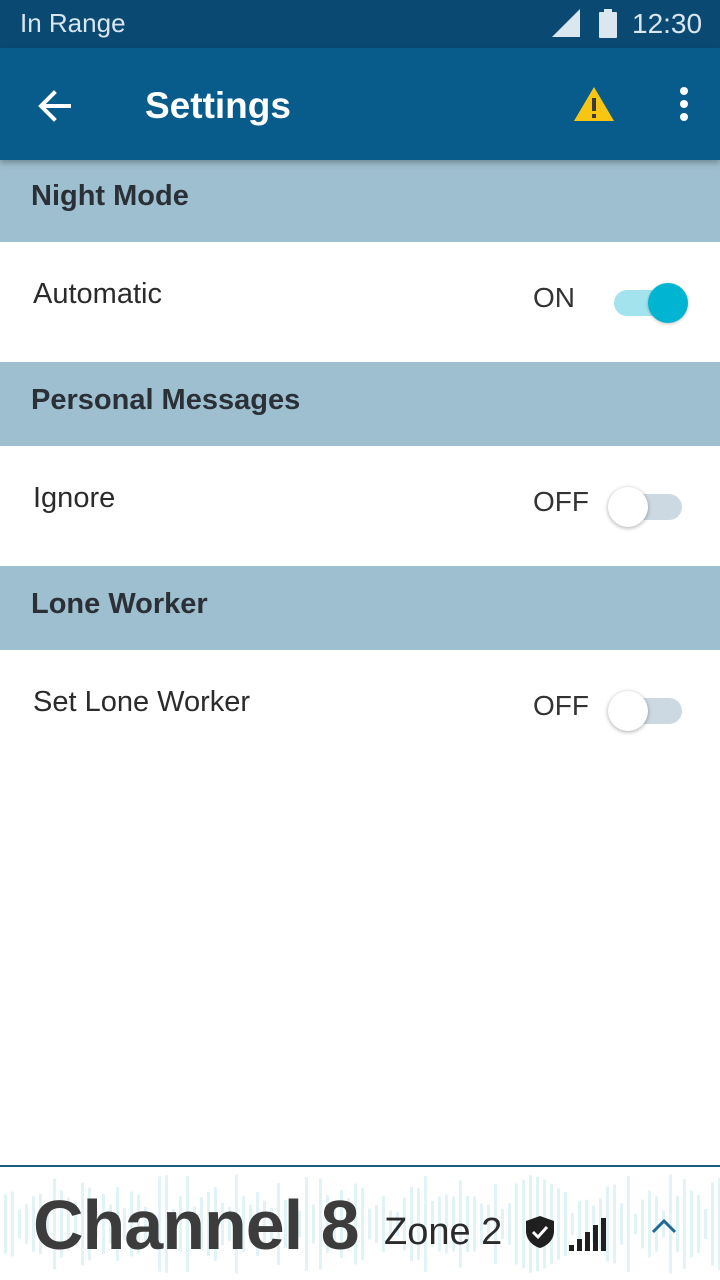  I want to click on section-title: Personal Messages, so click(166, 400).